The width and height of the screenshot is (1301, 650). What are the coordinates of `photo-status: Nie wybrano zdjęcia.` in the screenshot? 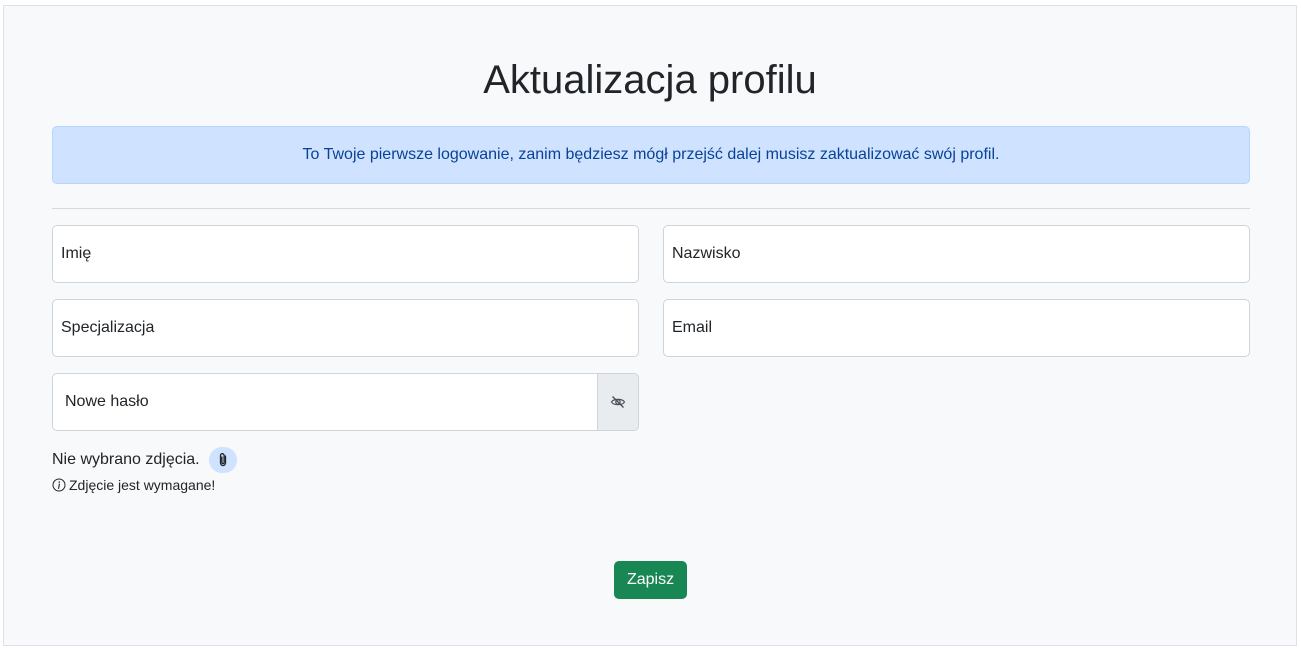 It's located at (126, 459).